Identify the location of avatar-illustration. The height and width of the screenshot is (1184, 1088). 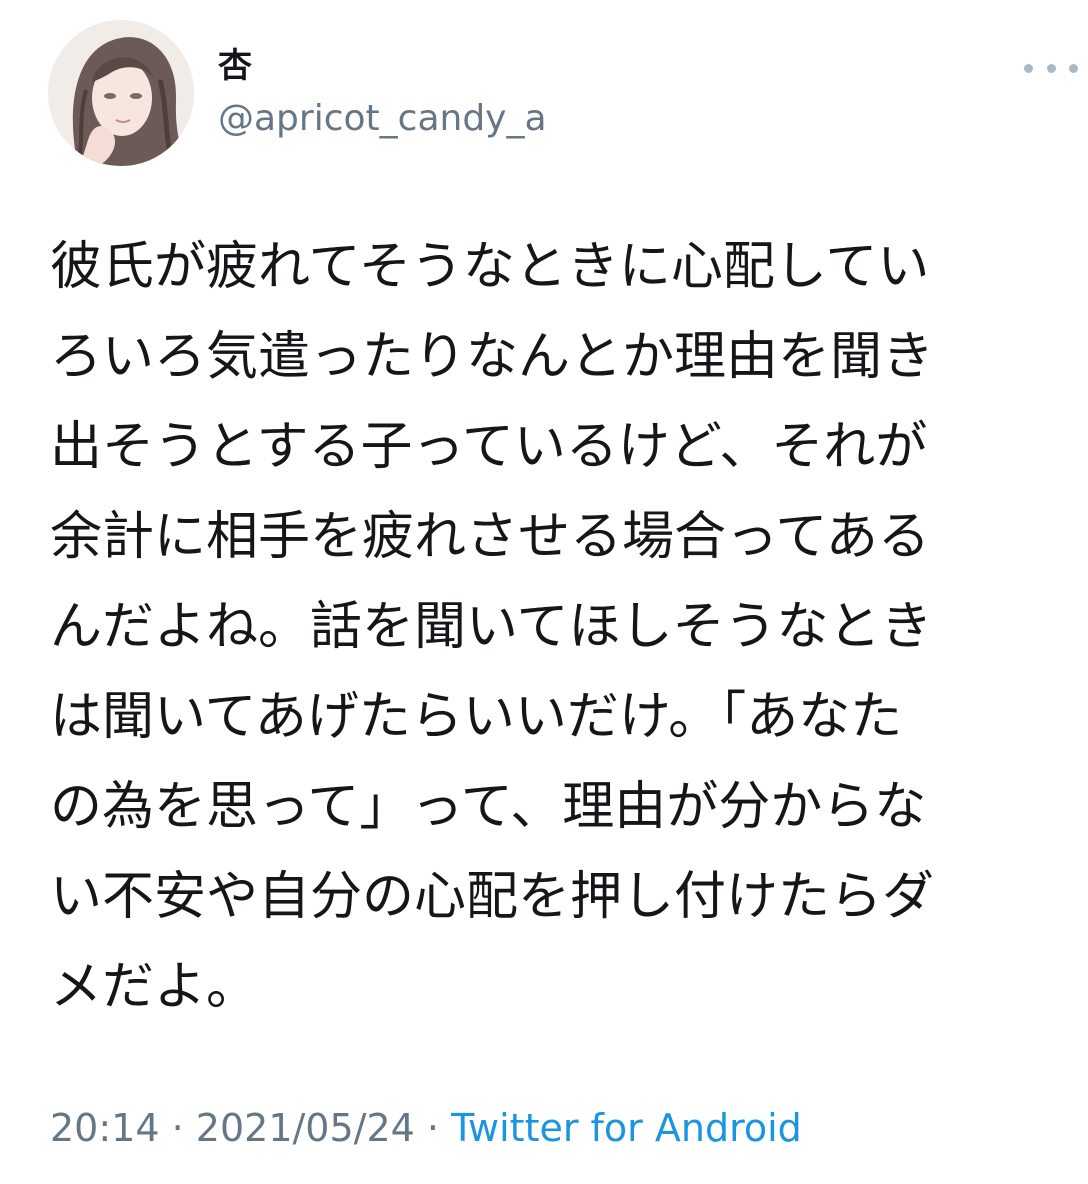
(121, 93).